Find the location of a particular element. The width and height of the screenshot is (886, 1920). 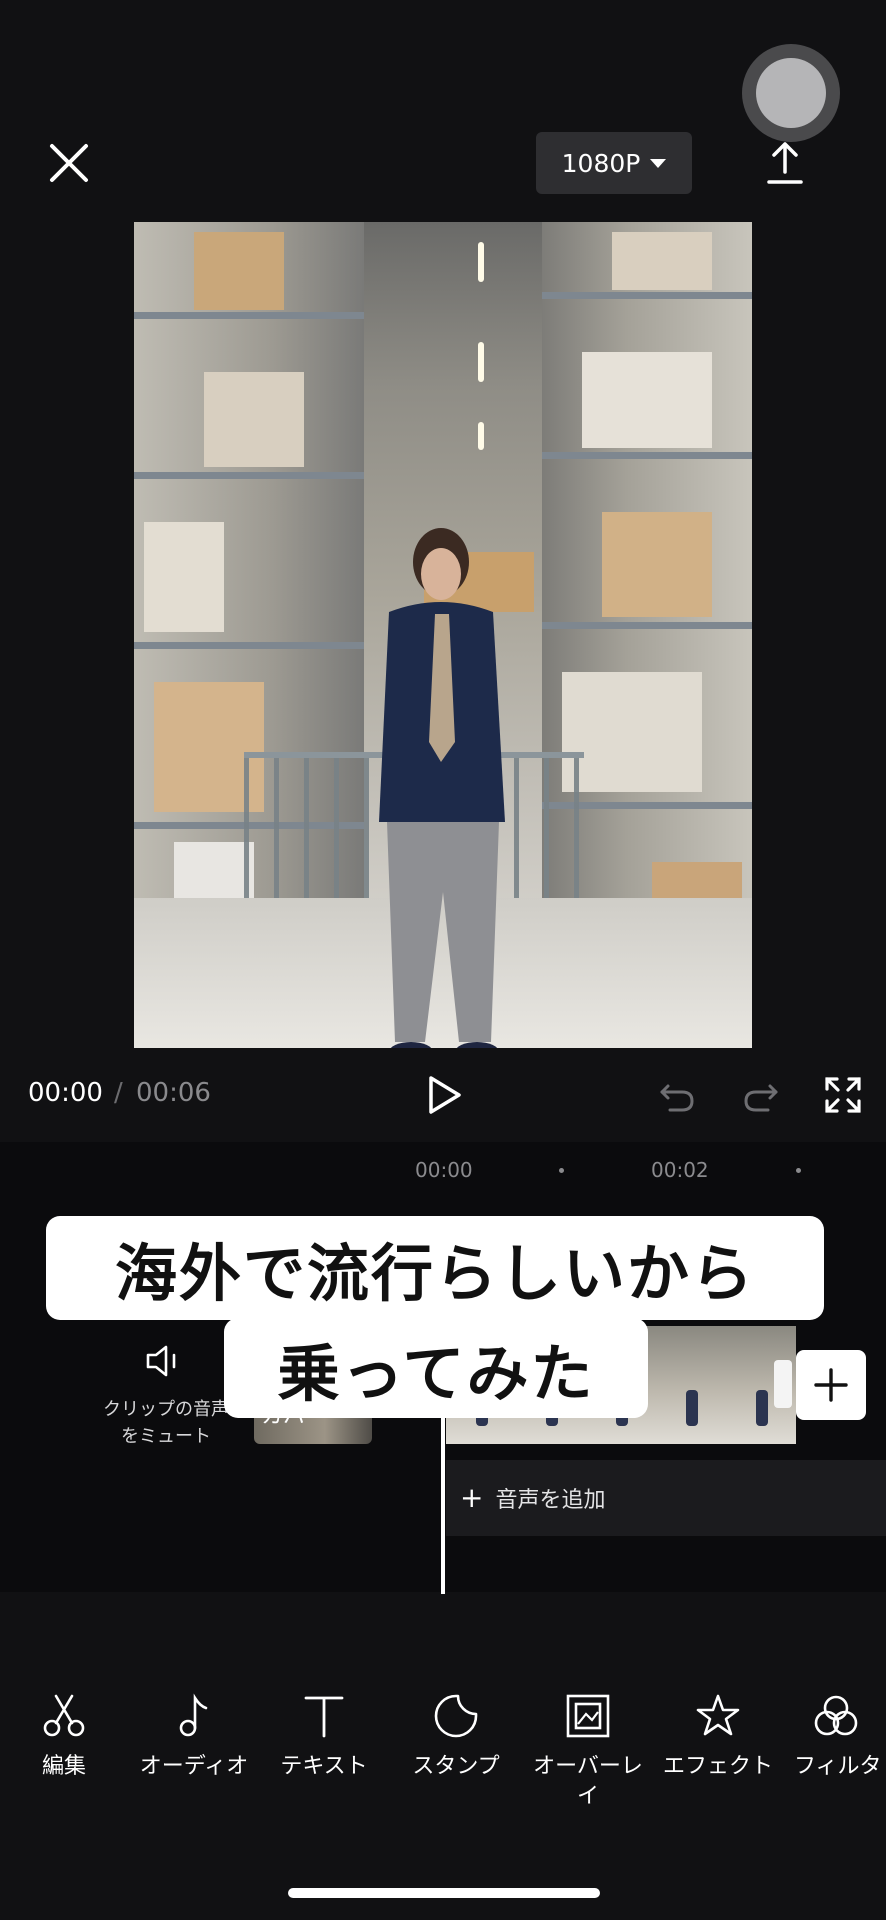

tool-audio: オーディオ is located at coordinates (194, 1737).